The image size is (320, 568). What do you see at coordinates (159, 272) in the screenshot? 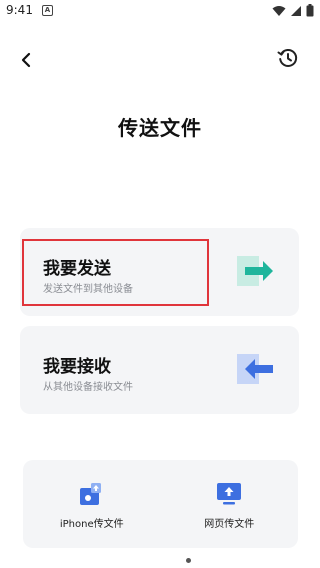
I see `send-card: 我要发送 发送文件到其他设备` at bounding box center [159, 272].